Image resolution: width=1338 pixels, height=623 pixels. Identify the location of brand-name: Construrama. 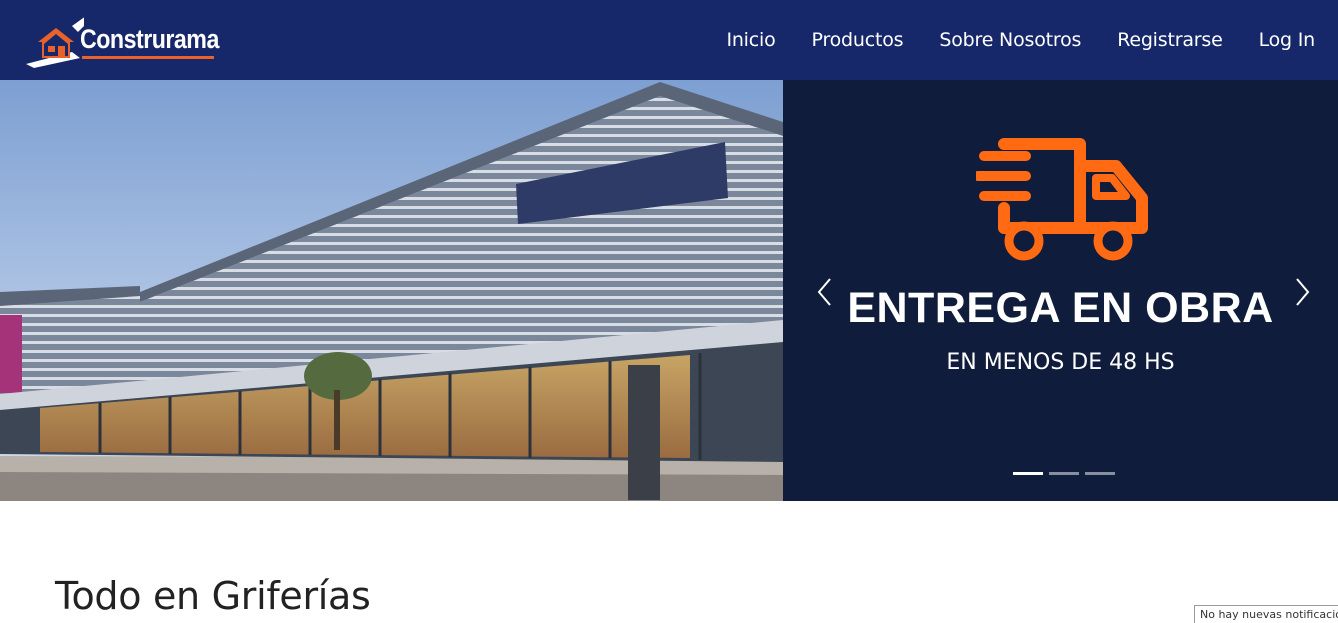
(149, 39).